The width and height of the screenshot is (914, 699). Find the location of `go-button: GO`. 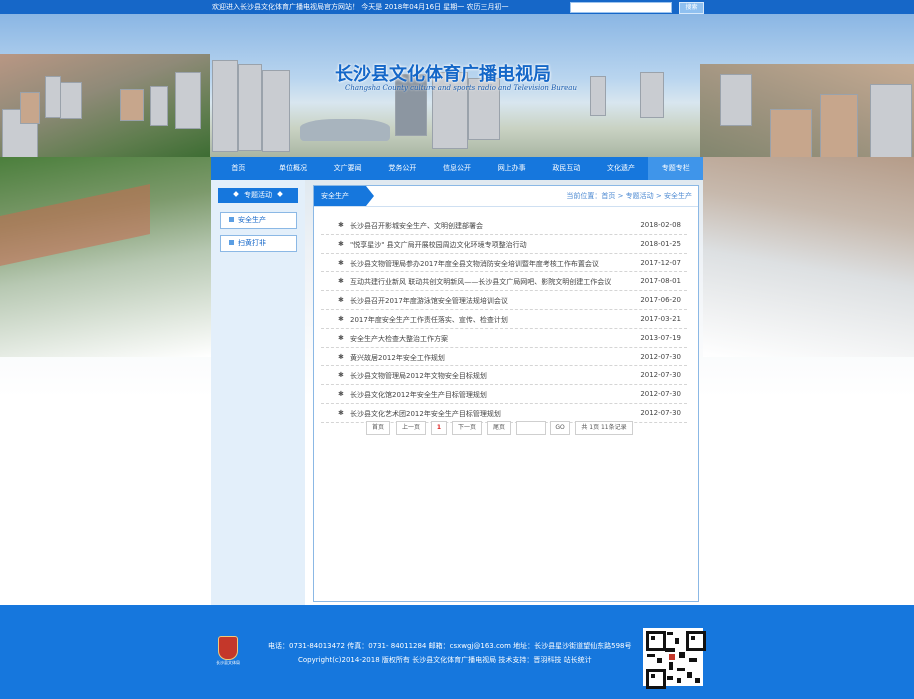

go-button: GO is located at coordinates (560, 428).